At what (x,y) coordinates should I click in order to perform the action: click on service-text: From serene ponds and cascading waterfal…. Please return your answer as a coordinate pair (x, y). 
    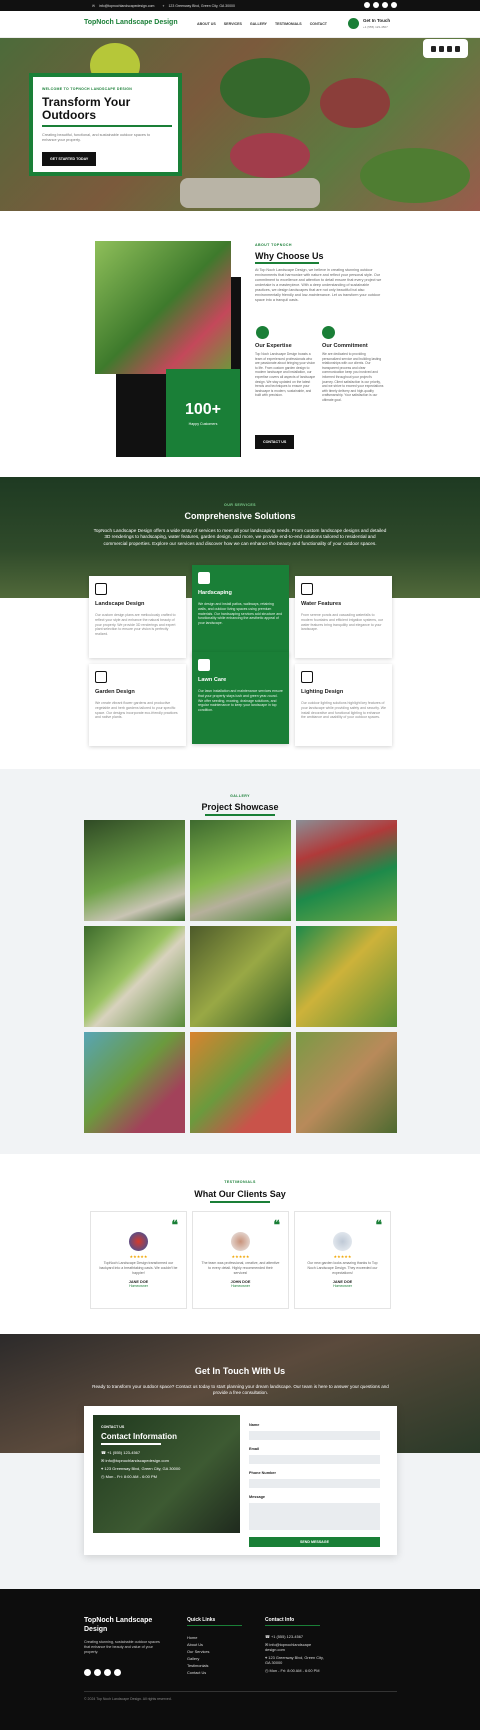
    Looking at the image, I should click on (342, 622).